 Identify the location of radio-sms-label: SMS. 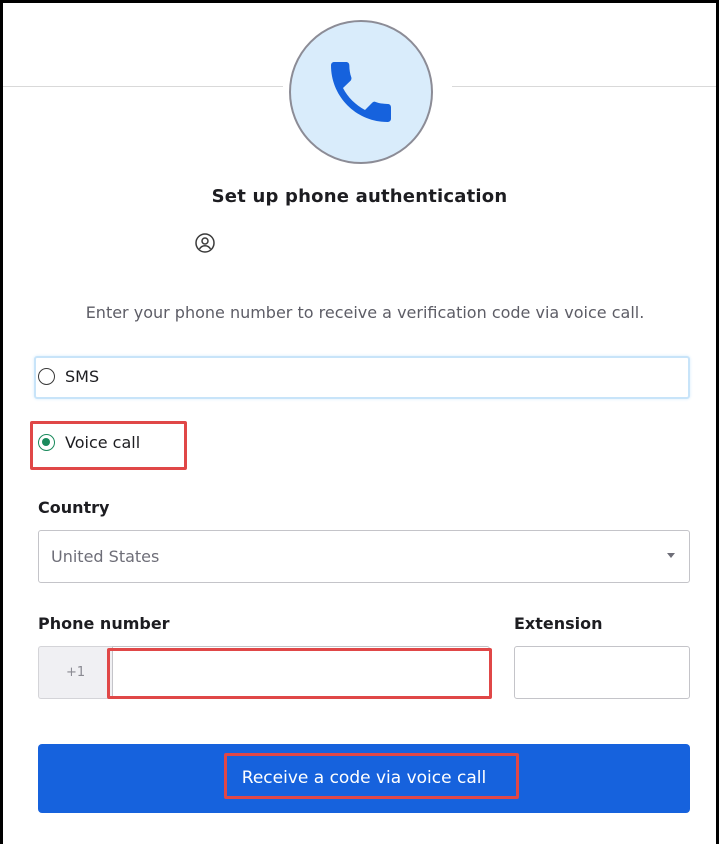
(82, 376).